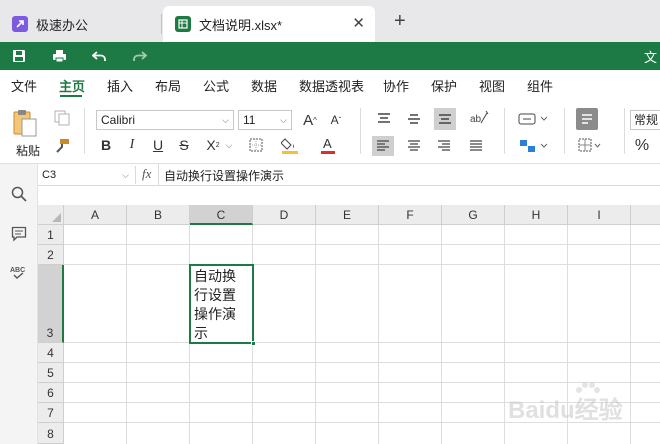 This screenshot has width=660, height=444. Describe the element at coordinates (331, 85) in the screenshot. I see `menu-pivot-table: 数据透视表` at that location.